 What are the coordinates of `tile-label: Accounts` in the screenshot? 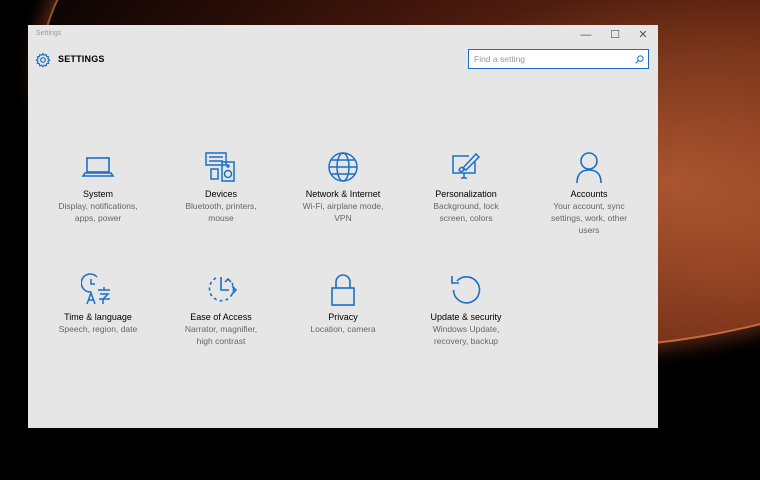 It's located at (589, 194).